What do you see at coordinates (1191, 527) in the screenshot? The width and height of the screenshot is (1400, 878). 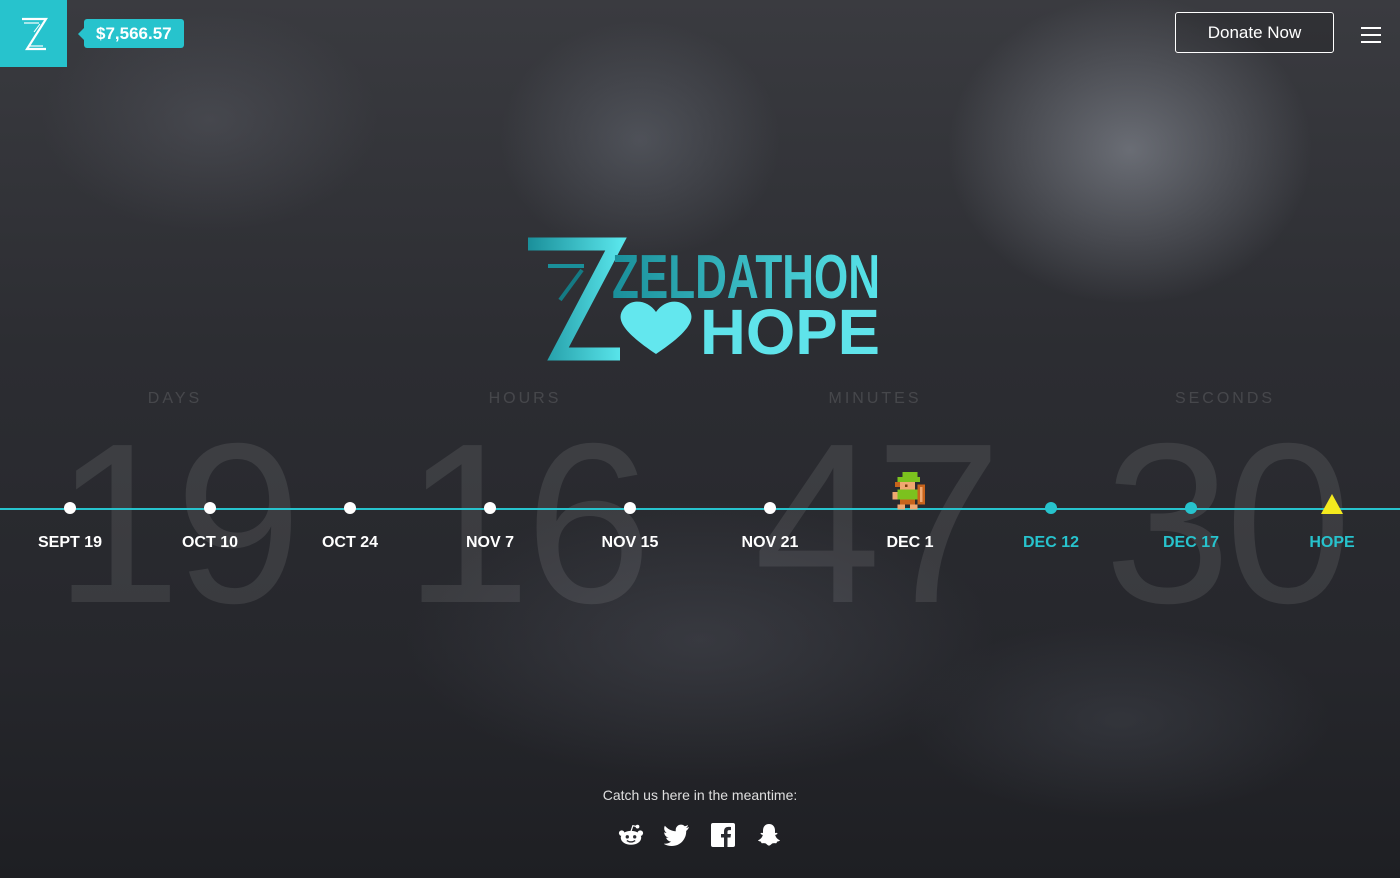 I see `timeline-item-dec17: DEC 17` at bounding box center [1191, 527].